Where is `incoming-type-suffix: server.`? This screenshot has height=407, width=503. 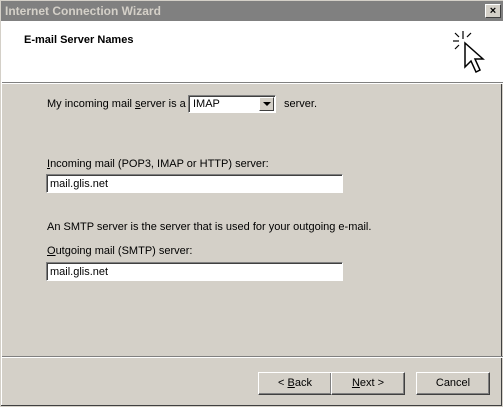
incoming-type-suffix: server. is located at coordinates (301, 104).